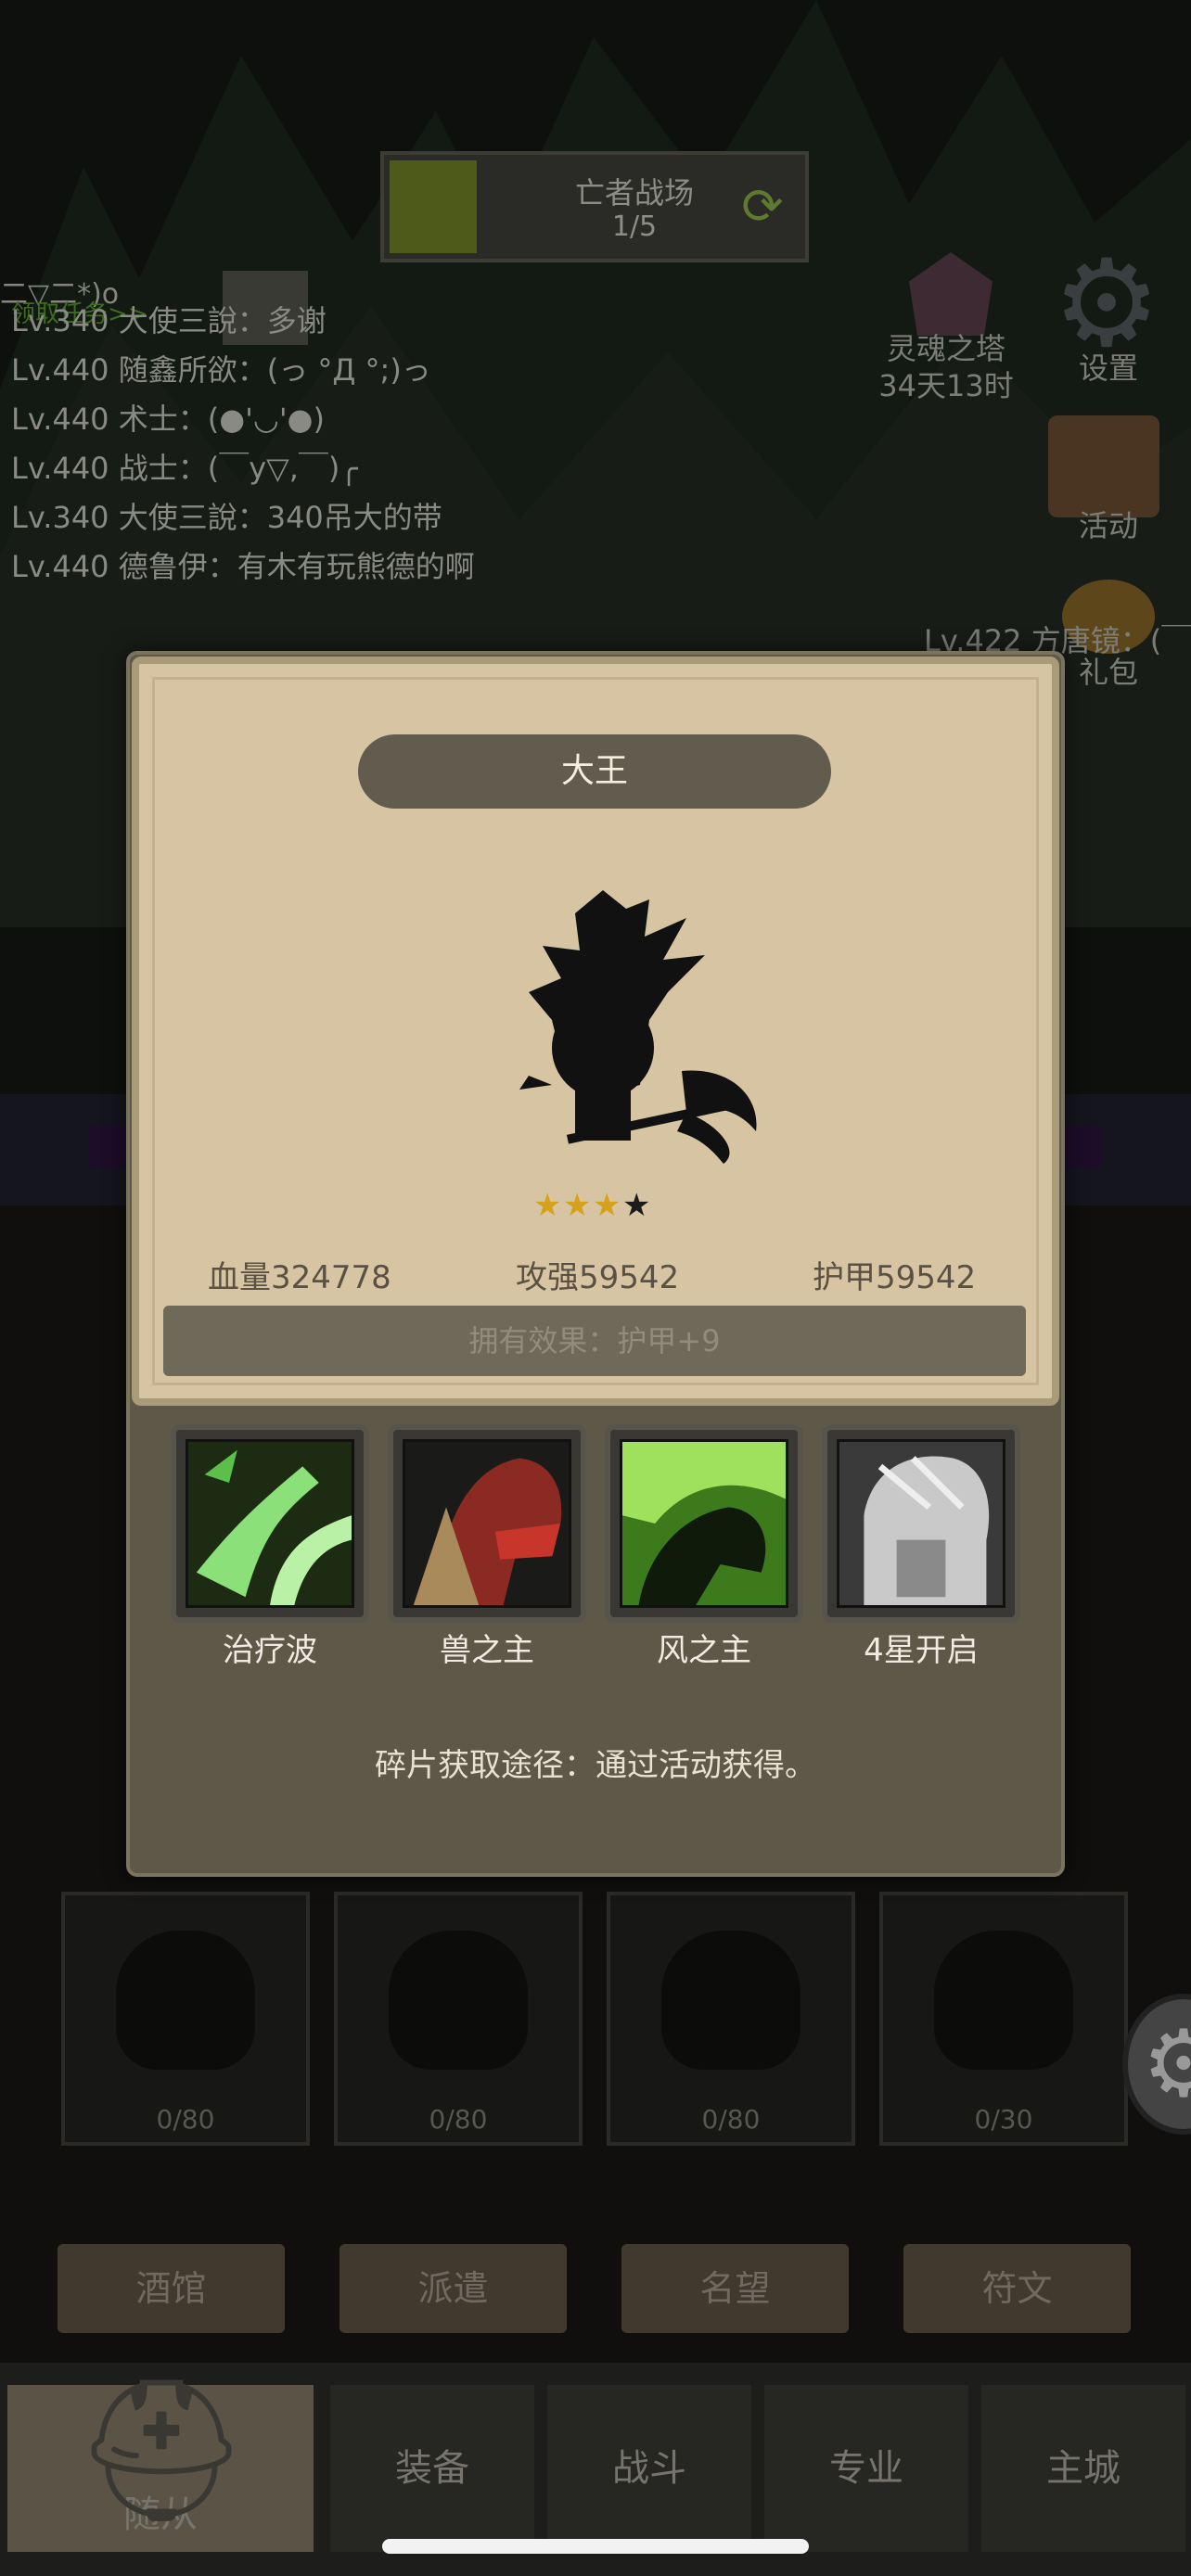 The width and height of the screenshot is (1191, 2576). Describe the element at coordinates (895, 1277) in the screenshot. I see `stat-armor: 护甲59542` at that location.